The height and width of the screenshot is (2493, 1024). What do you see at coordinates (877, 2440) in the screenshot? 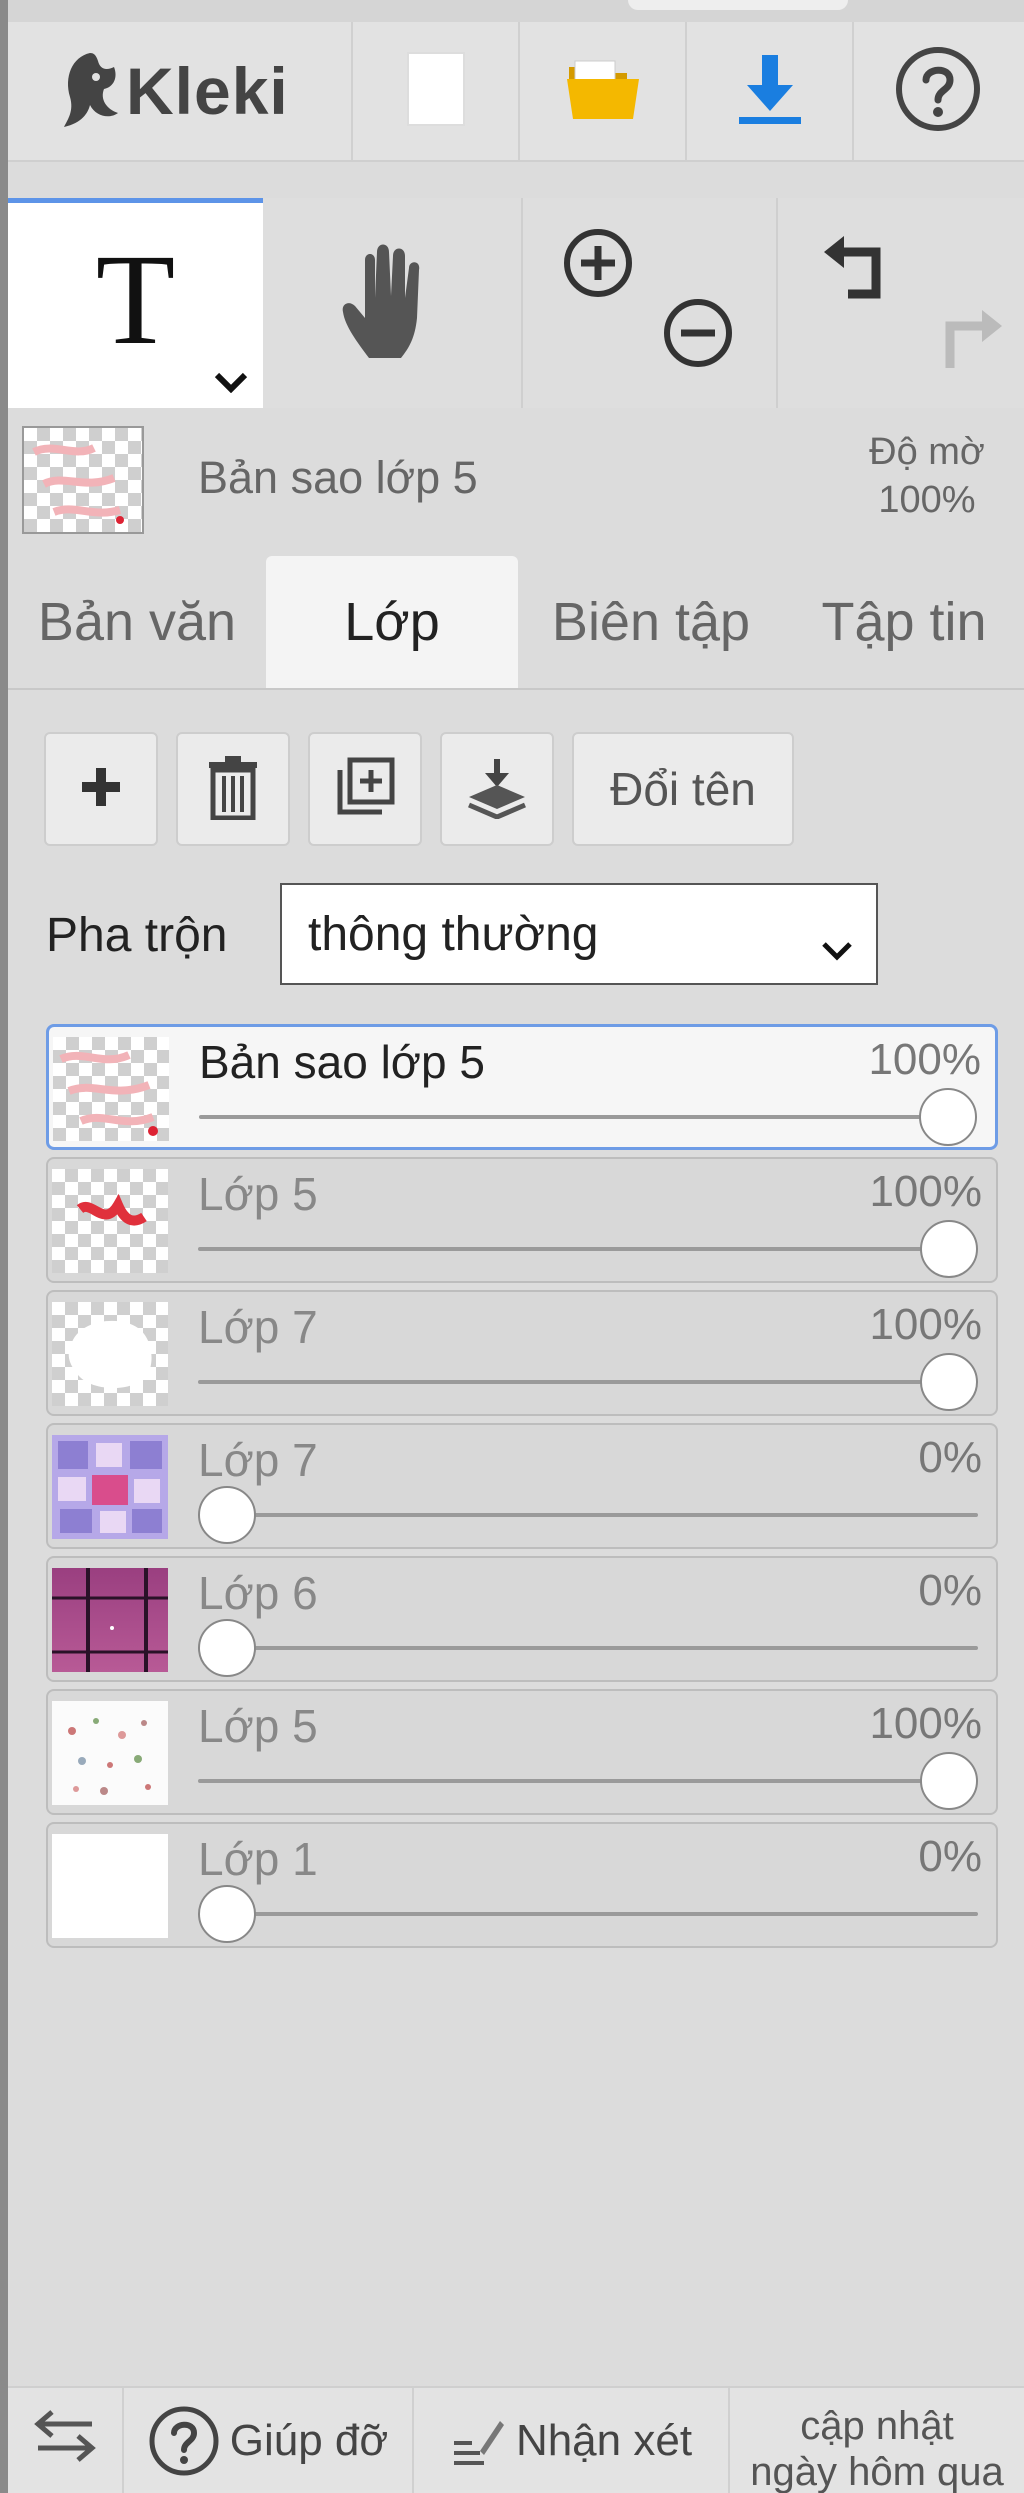
I see `changelog-link: cập nhật ngày hôm qua` at bounding box center [877, 2440].